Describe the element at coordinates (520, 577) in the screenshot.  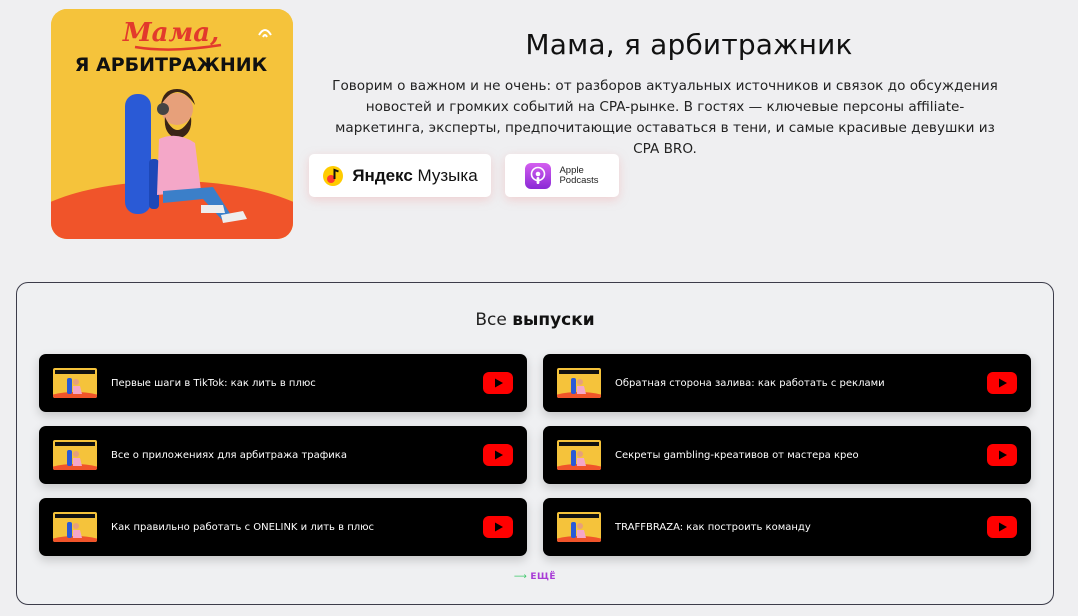
I see `arrow-right-icon: ⟶` at that location.